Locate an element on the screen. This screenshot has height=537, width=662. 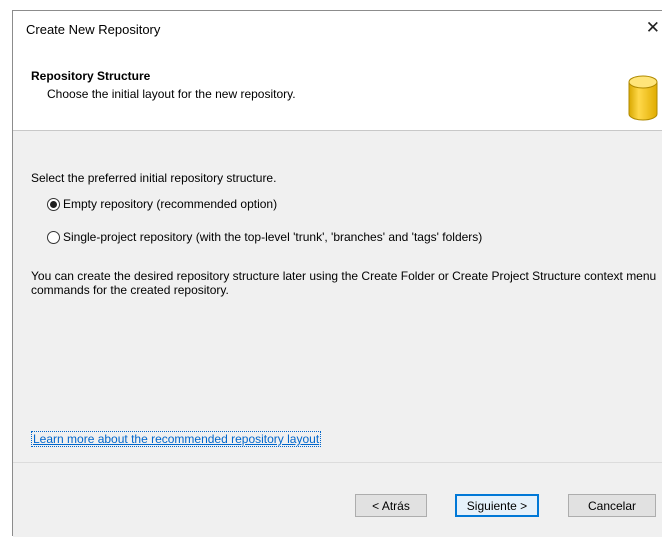
option-empty-repository: Empty repository (recommended option) is located at coordinates (162, 204).